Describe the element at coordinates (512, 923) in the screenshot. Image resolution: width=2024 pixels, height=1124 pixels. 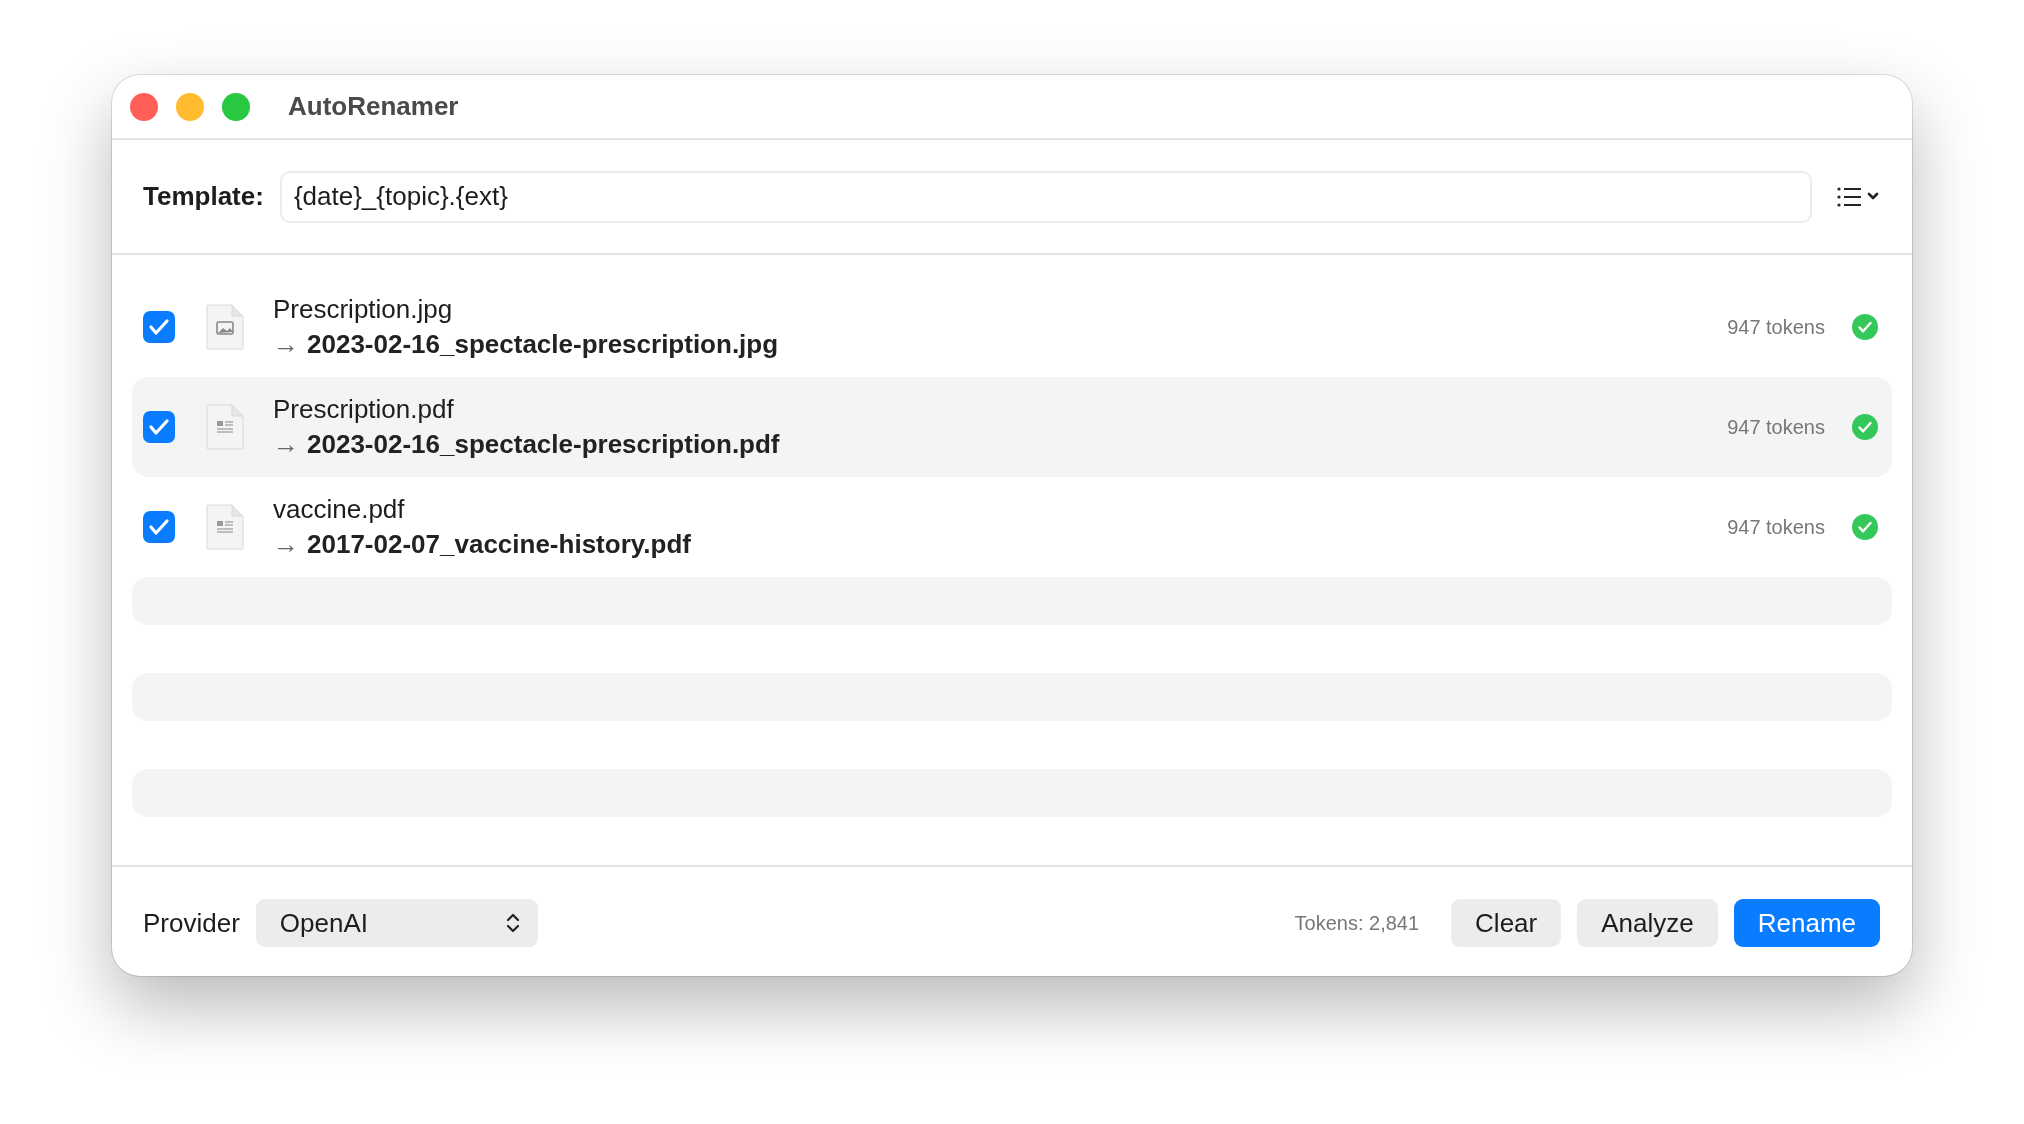
I see `chevron-updown-icon` at that location.